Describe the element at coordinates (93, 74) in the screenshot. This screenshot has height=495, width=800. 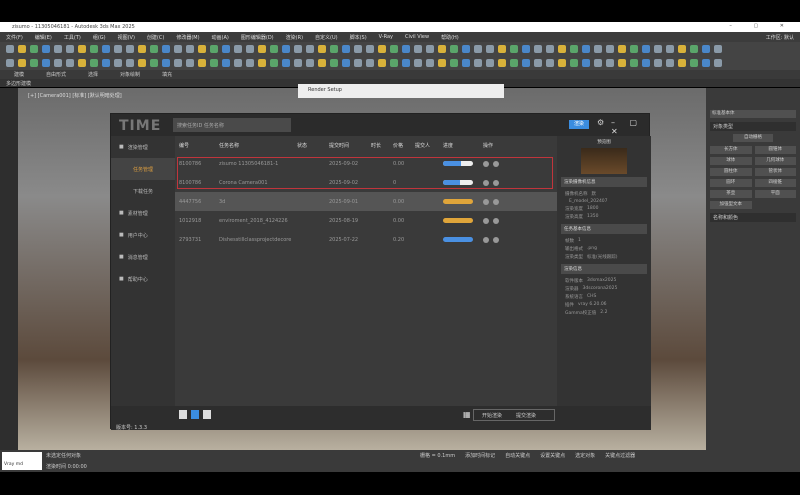
I see `ribbon-tab: 选择` at that location.